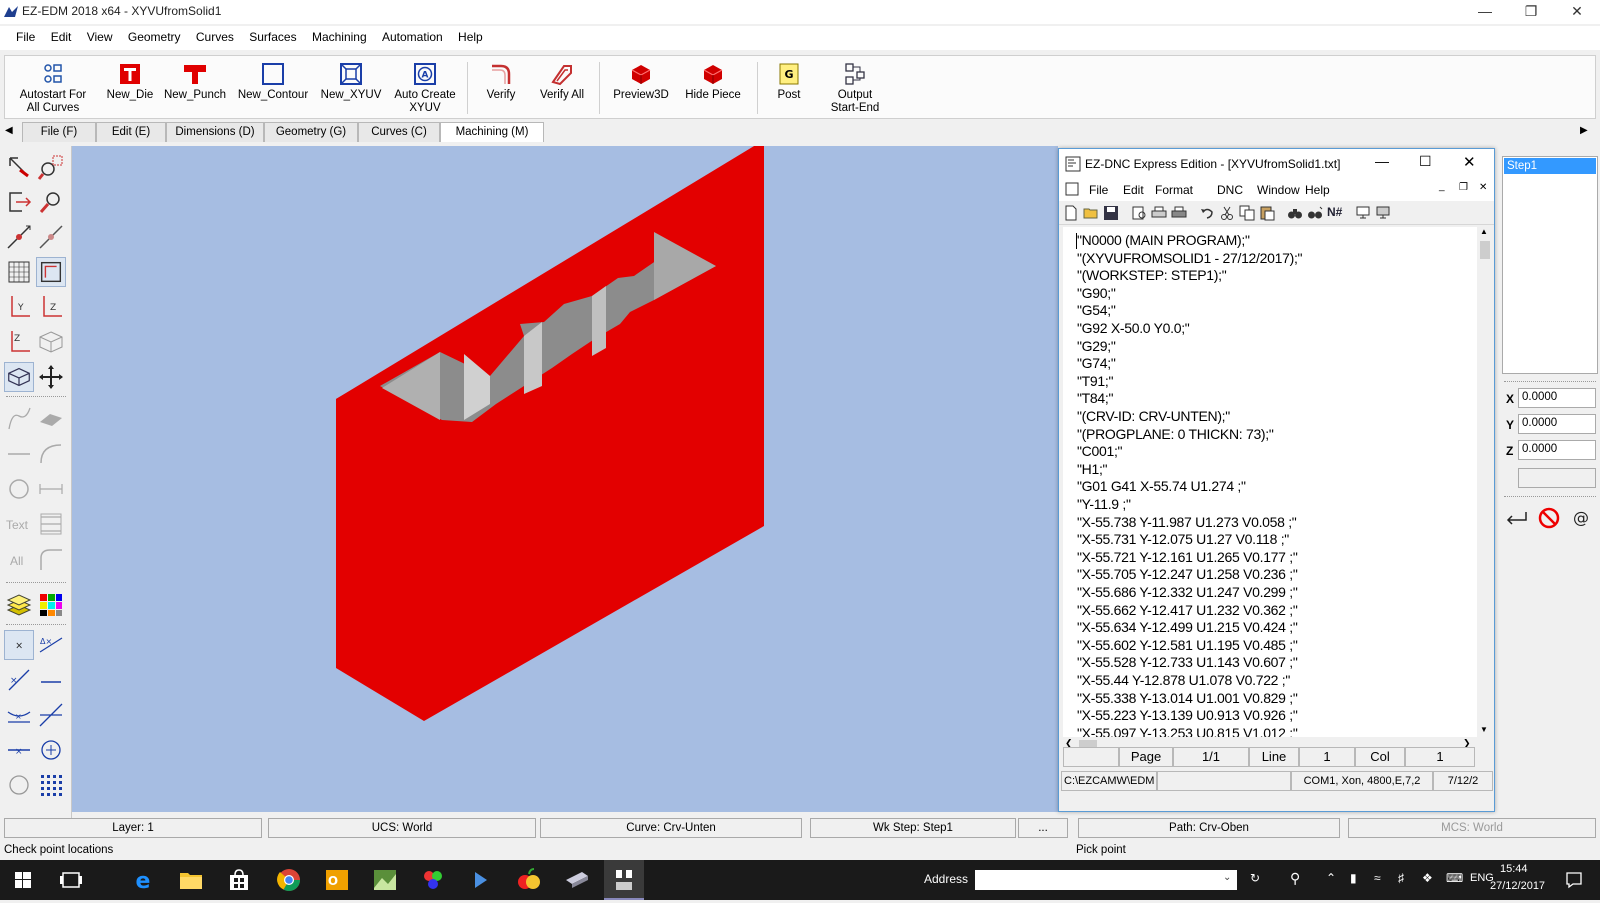  Describe the element at coordinates (1353, 878) in the screenshot. I see `battery-icon: ▮` at that location.